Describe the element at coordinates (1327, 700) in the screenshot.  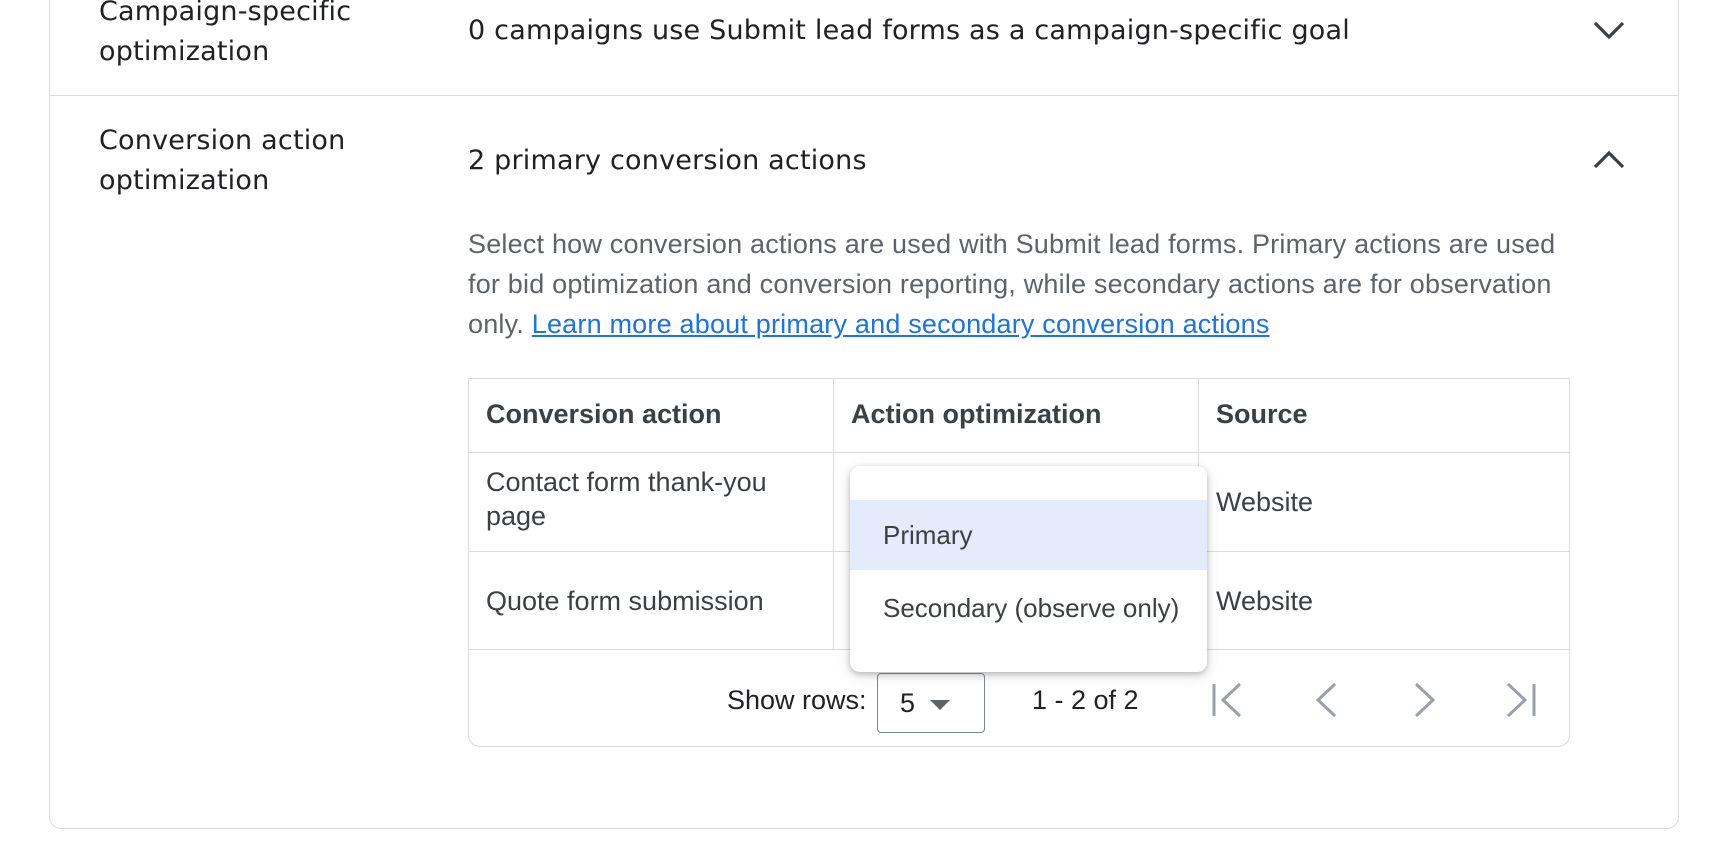
I see `previous-page-icon` at that location.